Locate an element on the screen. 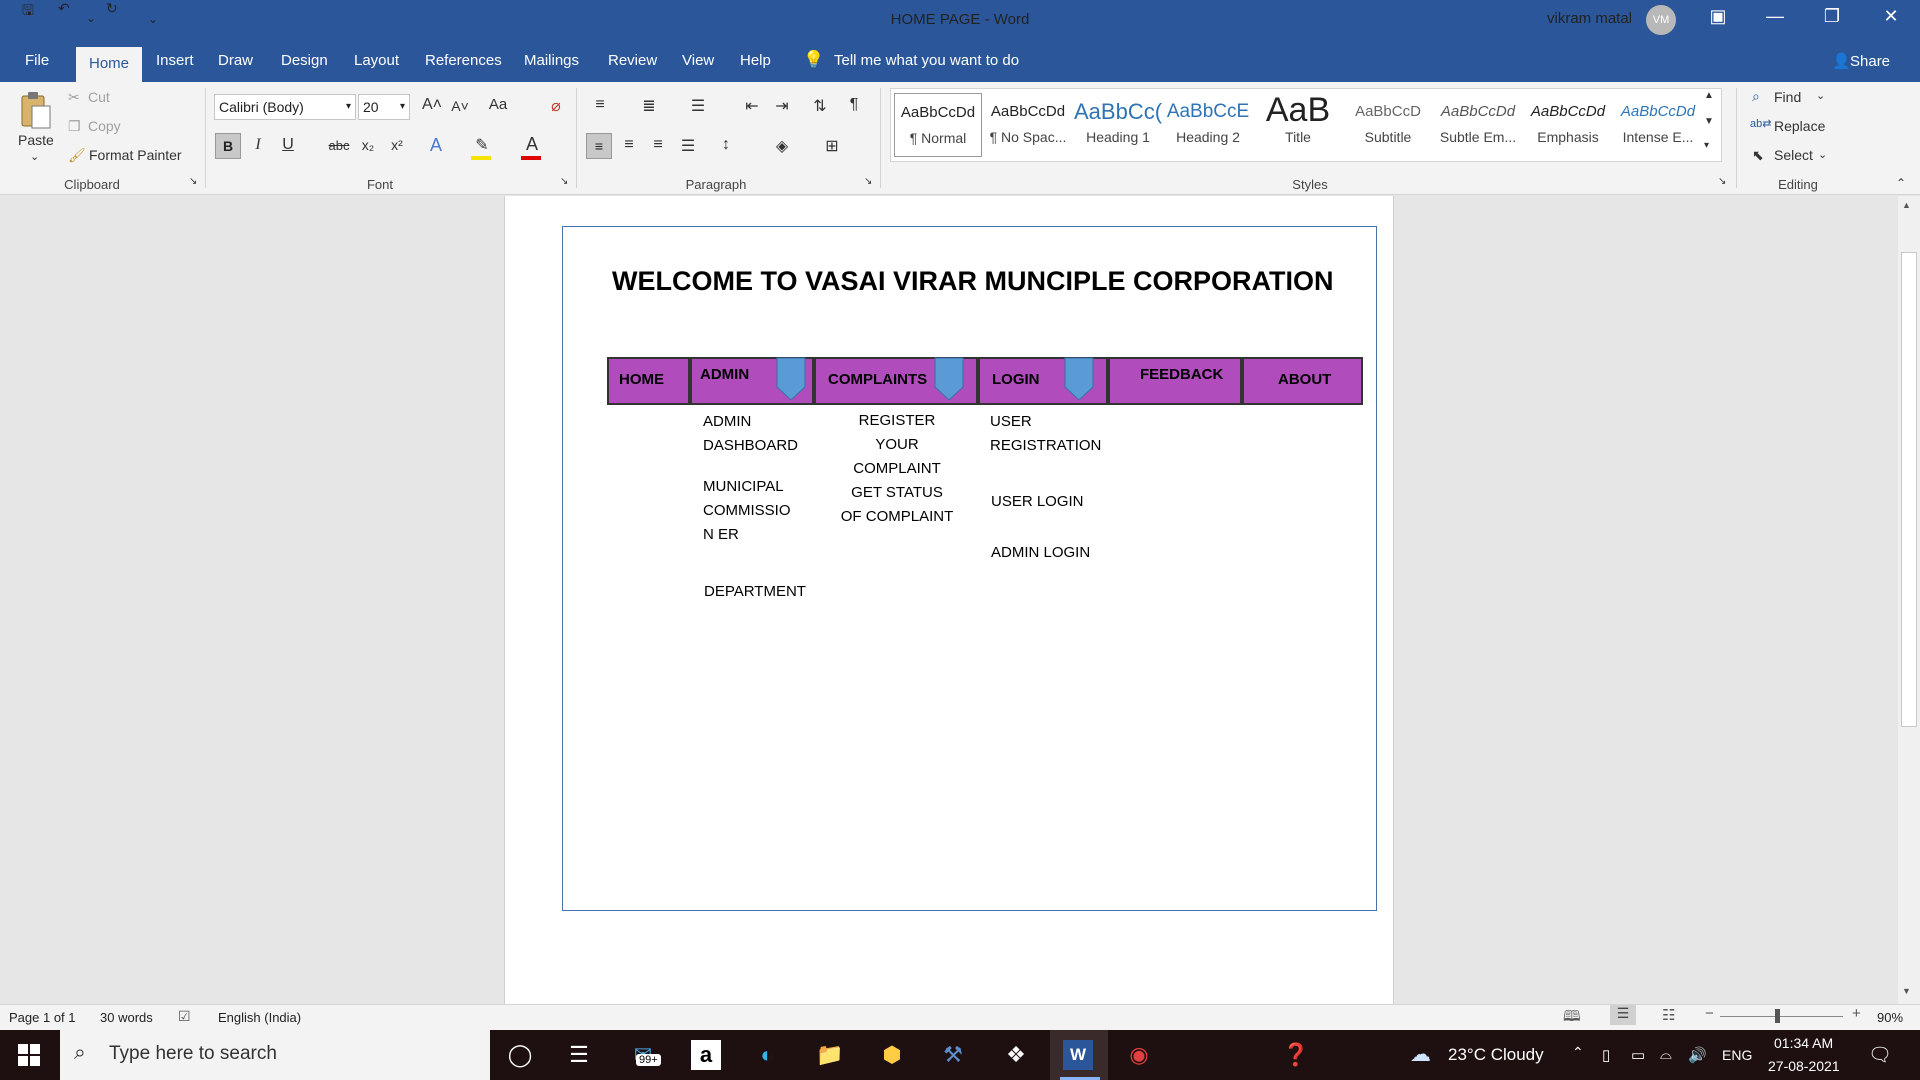  clock-date: 27-08-2021 is located at coordinates (1804, 1066).